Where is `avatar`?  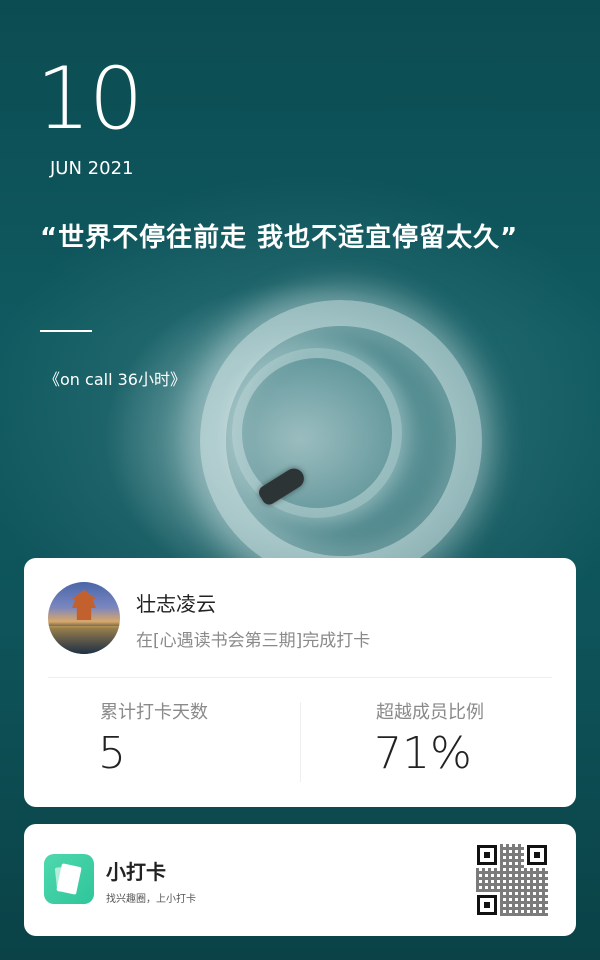 avatar is located at coordinates (84, 618).